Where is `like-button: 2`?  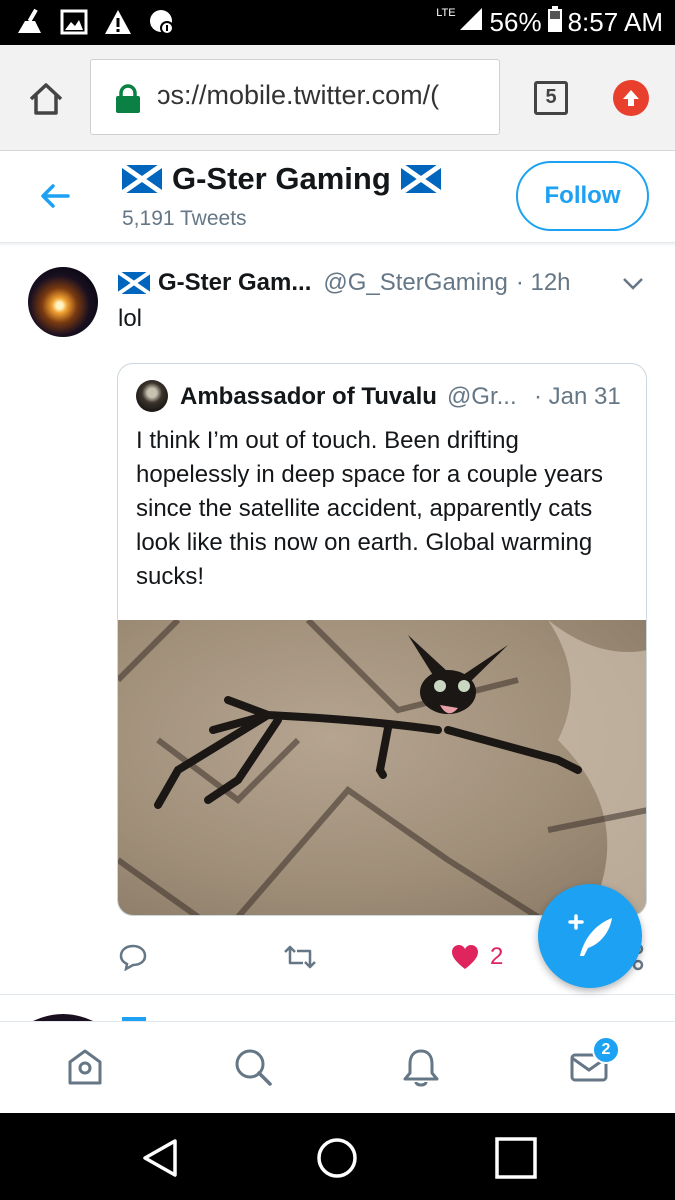 like-button: 2 is located at coordinates (476, 957).